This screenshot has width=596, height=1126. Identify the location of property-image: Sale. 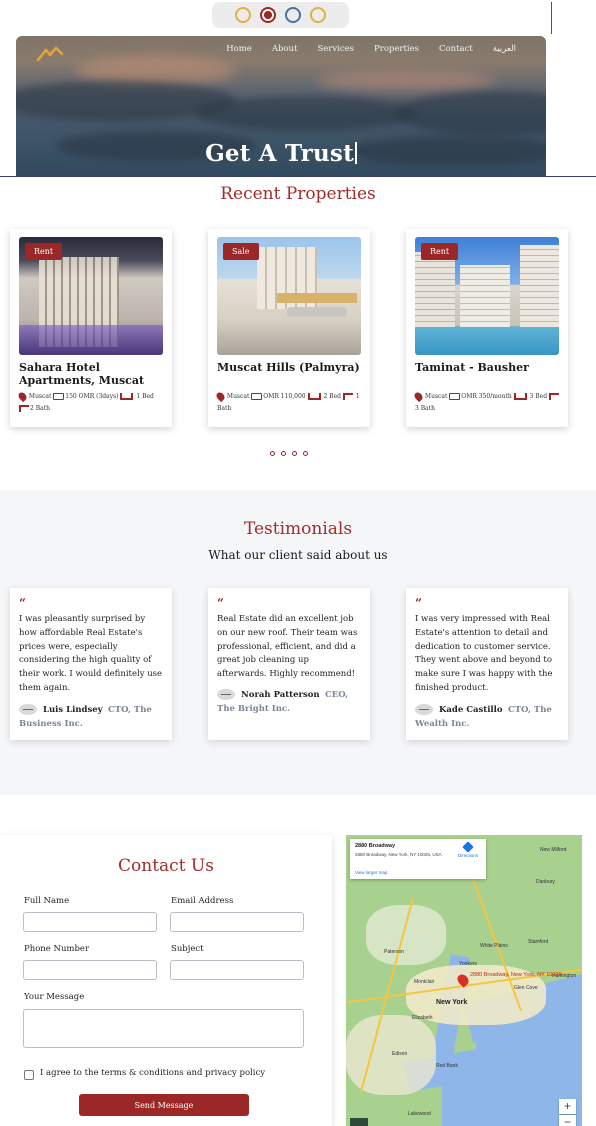
(289, 296).